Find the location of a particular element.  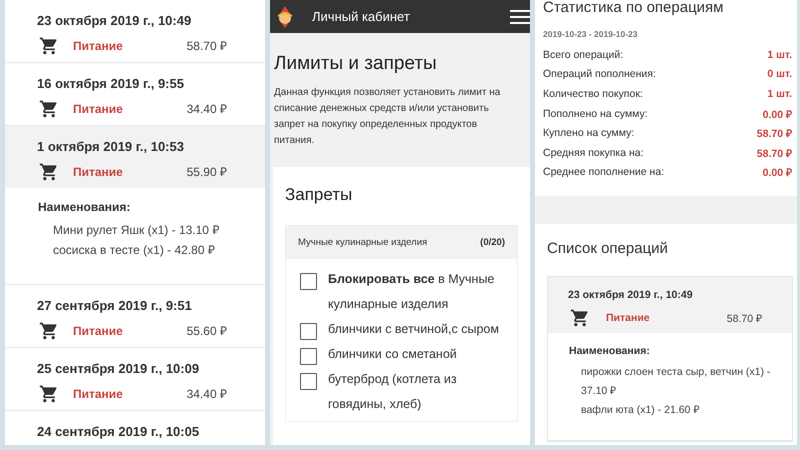

period-label: 2019-10-23 - 2019-10-23 is located at coordinates (591, 34).